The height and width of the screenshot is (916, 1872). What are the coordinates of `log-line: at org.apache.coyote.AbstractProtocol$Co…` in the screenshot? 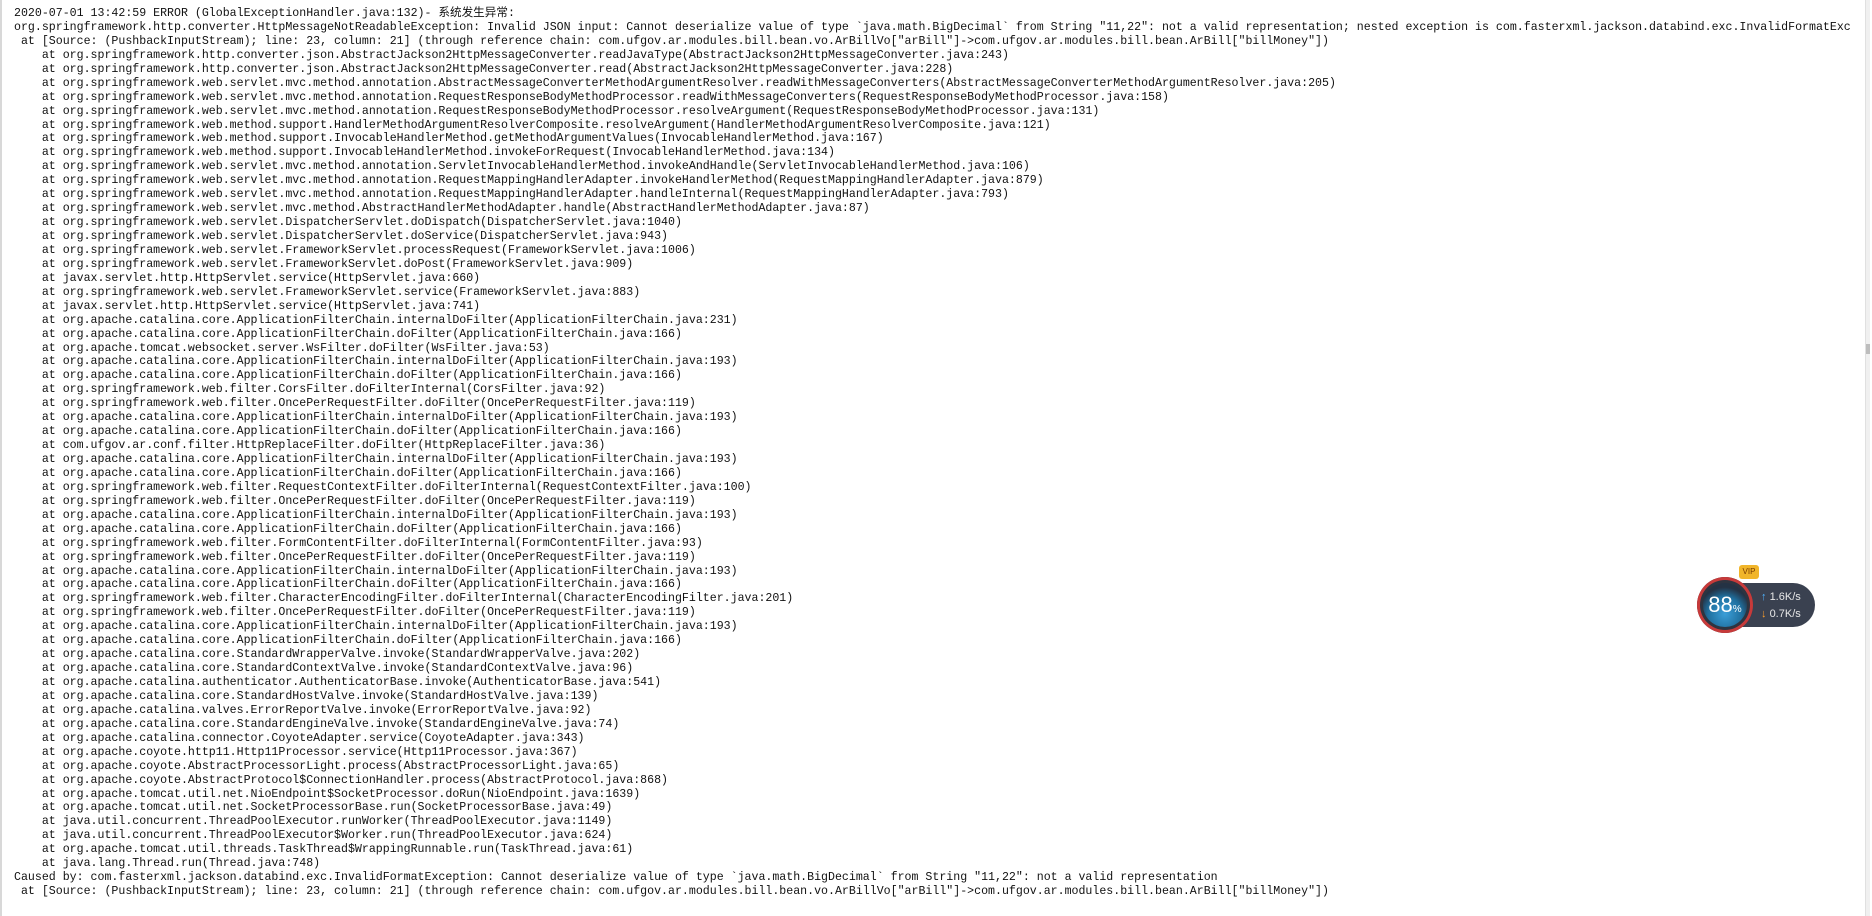 It's located at (341, 780).